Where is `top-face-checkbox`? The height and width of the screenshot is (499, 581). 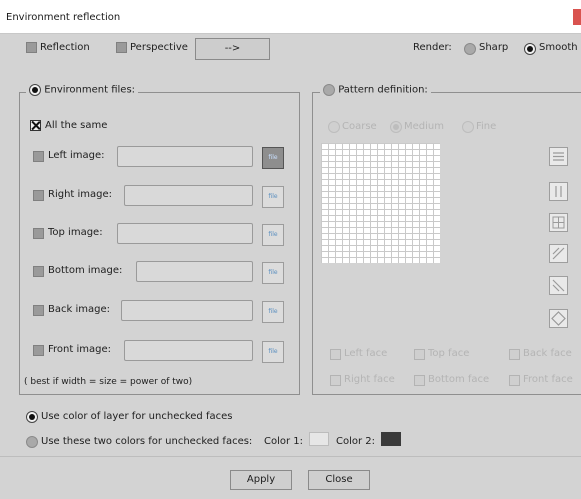
top-face-checkbox is located at coordinates (419, 354).